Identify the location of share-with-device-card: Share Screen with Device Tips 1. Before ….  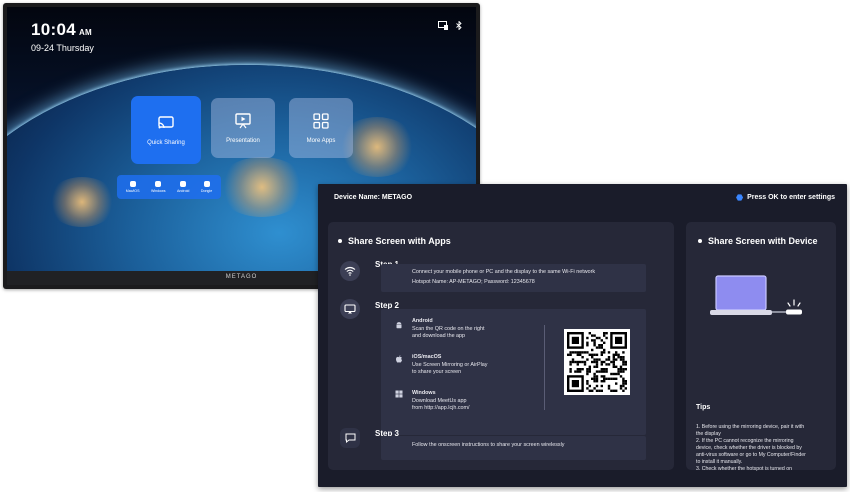
(761, 347).